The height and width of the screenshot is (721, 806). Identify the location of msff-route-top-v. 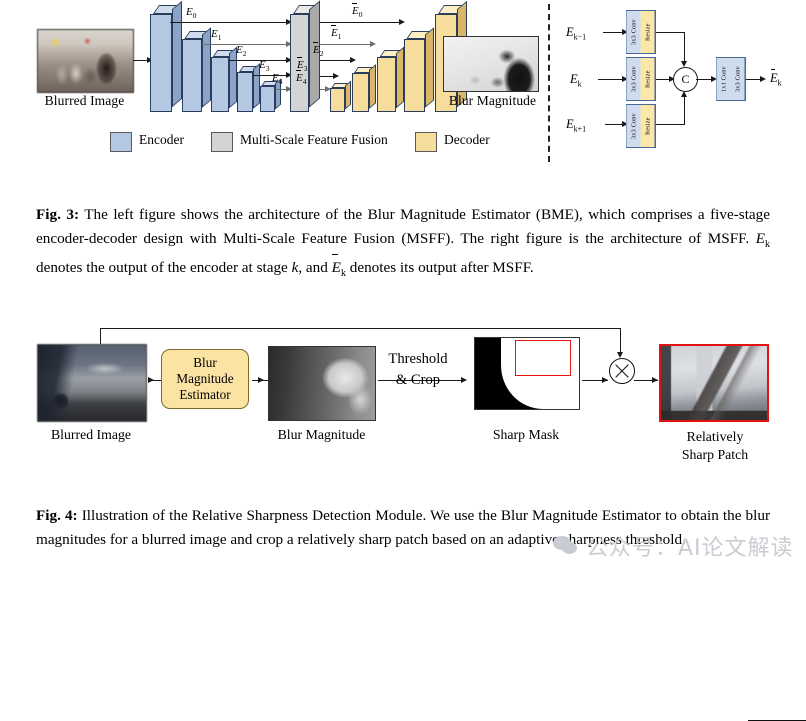
(684, 47).